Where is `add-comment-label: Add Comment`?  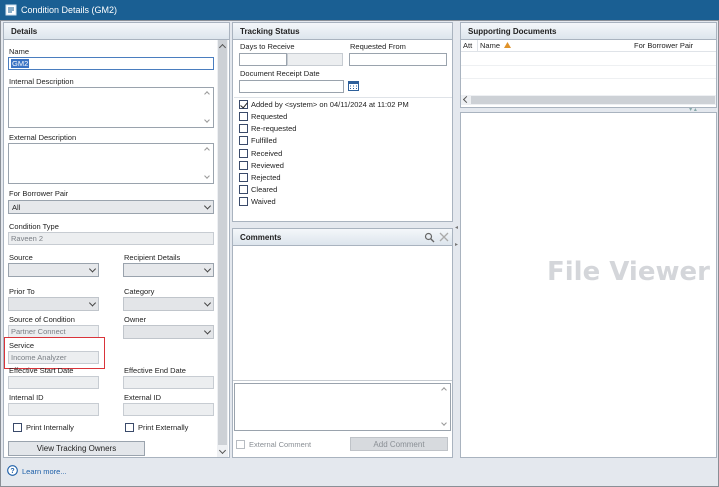 add-comment-label: Add Comment is located at coordinates (399, 444).